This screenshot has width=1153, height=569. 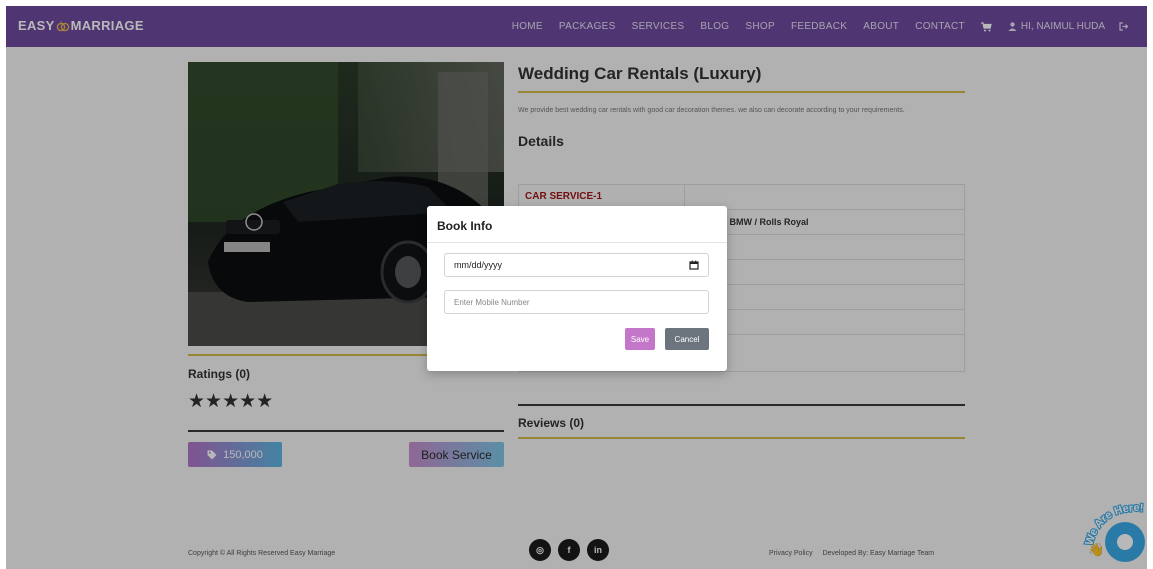 What do you see at coordinates (577, 224) in the screenshot?
I see `modal-header: Book Info` at bounding box center [577, 224].